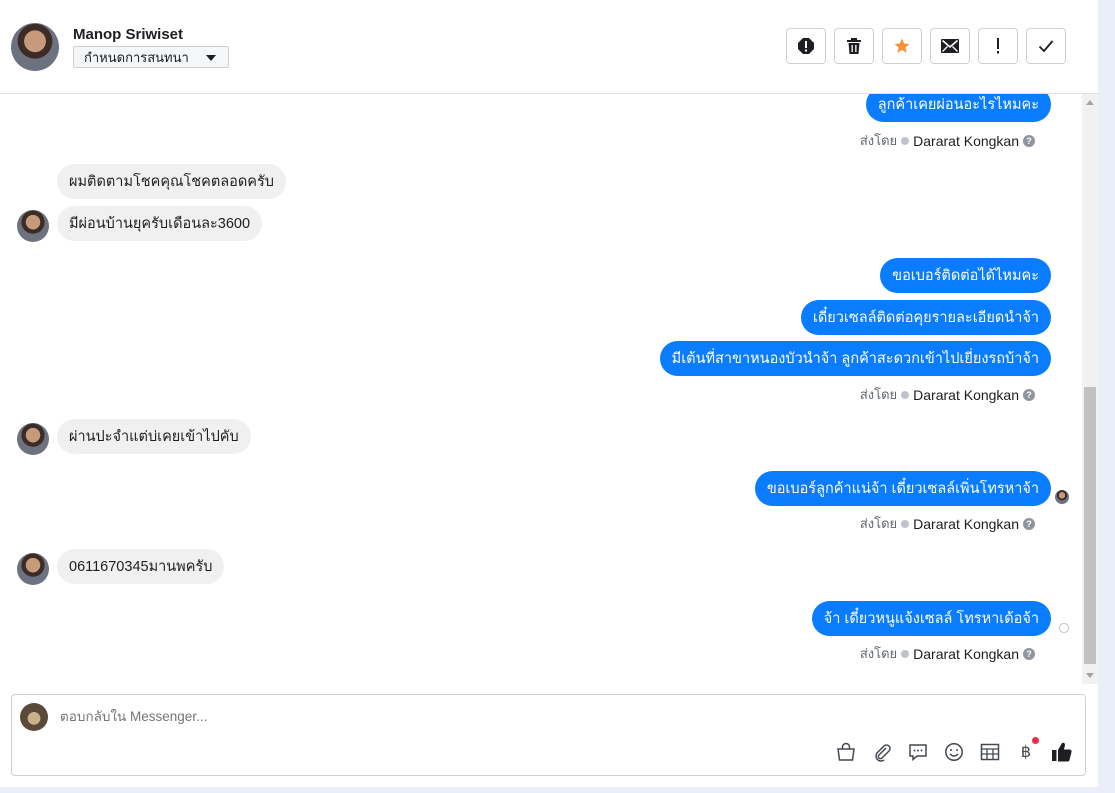 The width and height of the screenshot is (1115, 793). Describe the element at coordinates (128, 34) in the screenshot. I see `contact-name: Manop Sriwiset` at that location.